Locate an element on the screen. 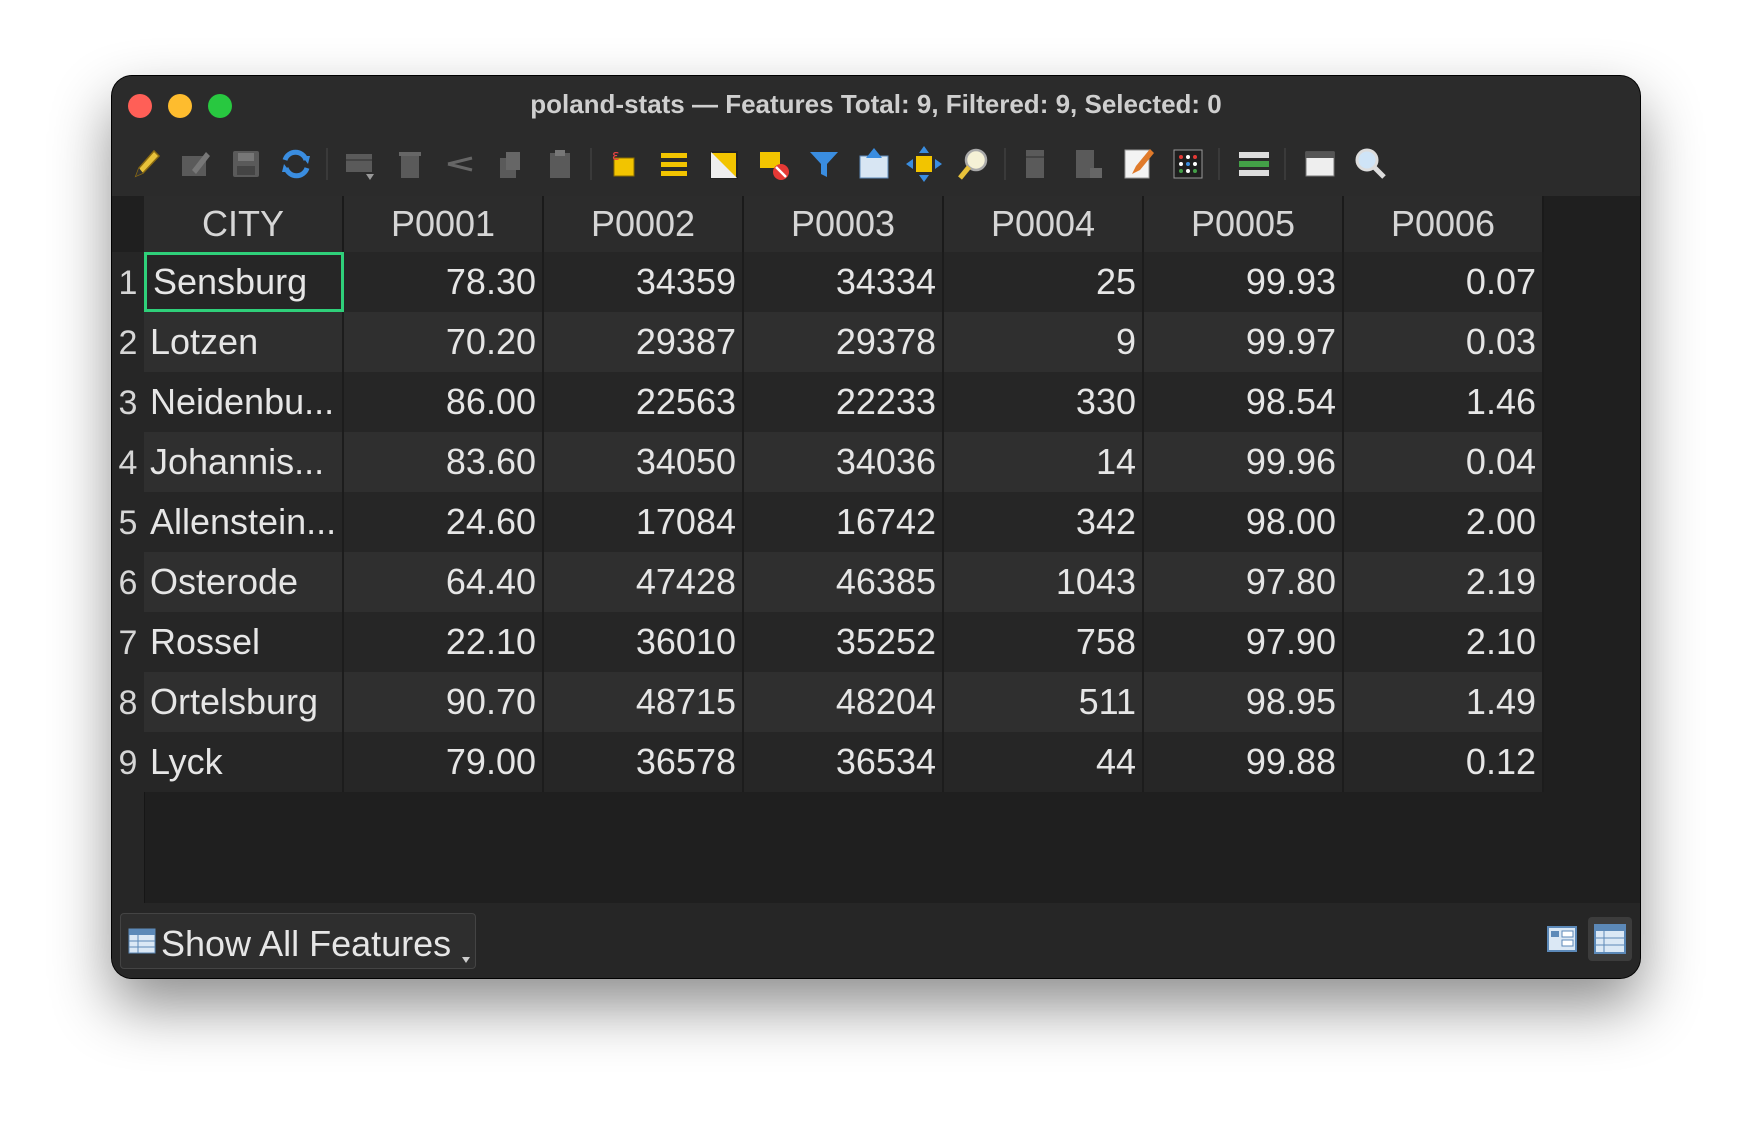 This screenshot has width=1752, height=1126. table-cell-p0005: 99.96 is located at coordinates (1244, 462).